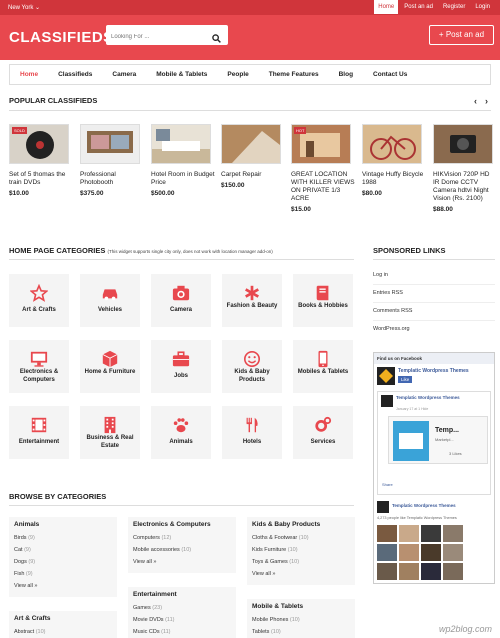  What do you see at coordinates (41, 179) in the screenshot?
I see `item-title: Set of 5 thomas the train DVDs` at bounding box center [41, 179].